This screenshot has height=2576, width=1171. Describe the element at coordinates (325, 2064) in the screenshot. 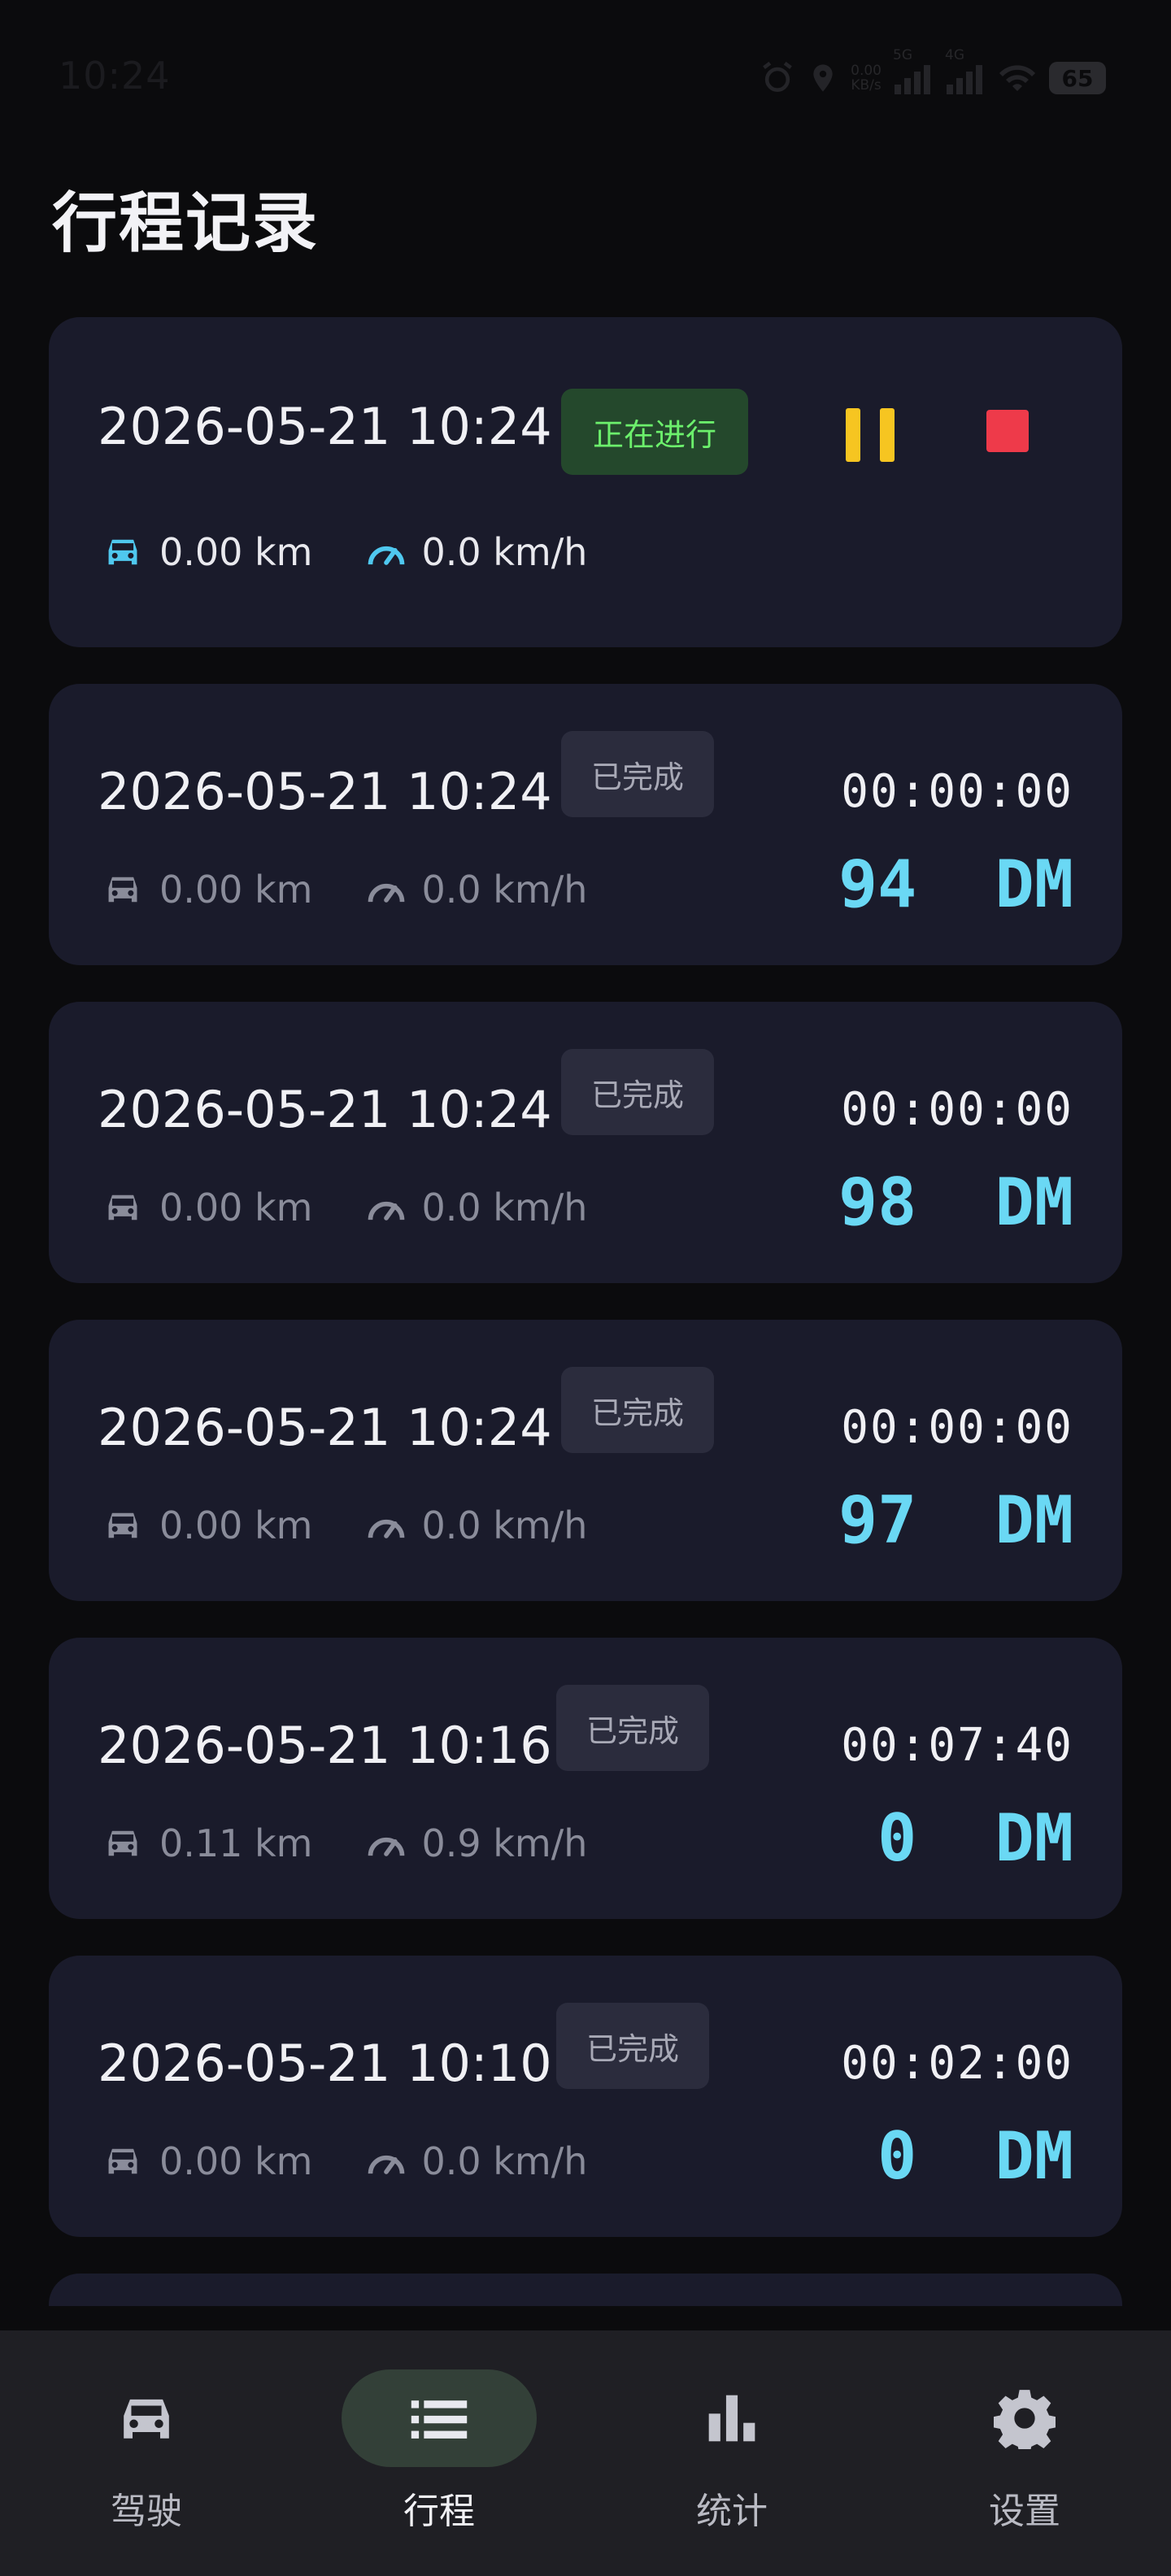

I see `trip-start-time: 2026-05-21 10:10` at that location.